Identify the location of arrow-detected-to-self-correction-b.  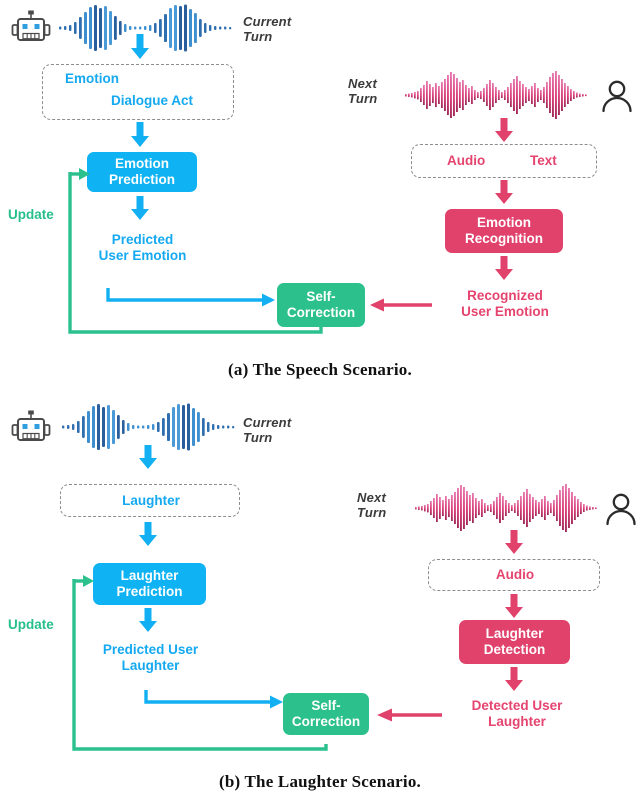
(409, 715).